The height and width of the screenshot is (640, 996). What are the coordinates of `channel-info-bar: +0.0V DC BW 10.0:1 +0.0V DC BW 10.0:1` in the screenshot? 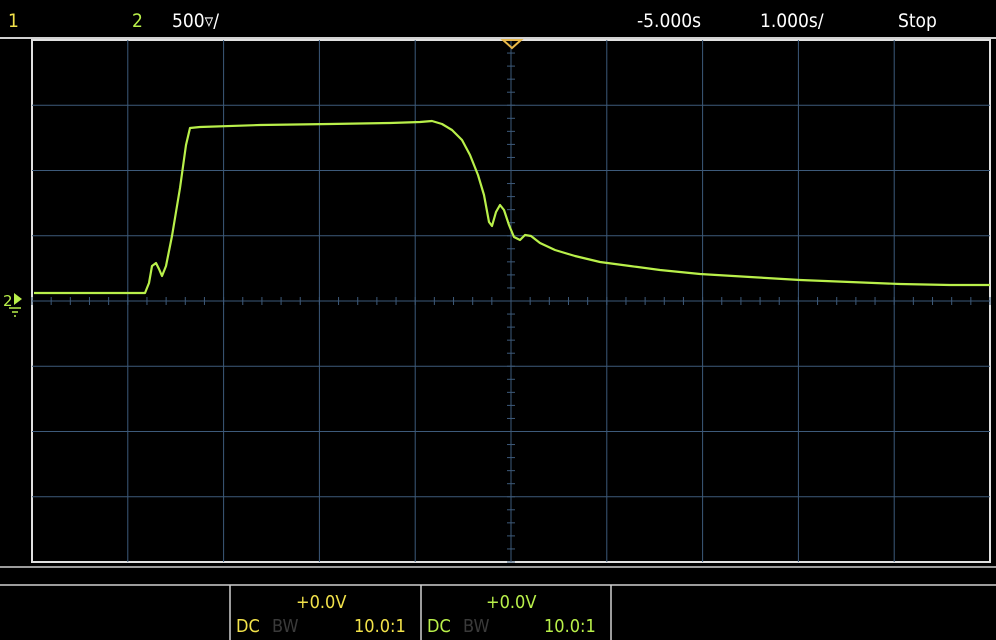 It's located at (498, 600).